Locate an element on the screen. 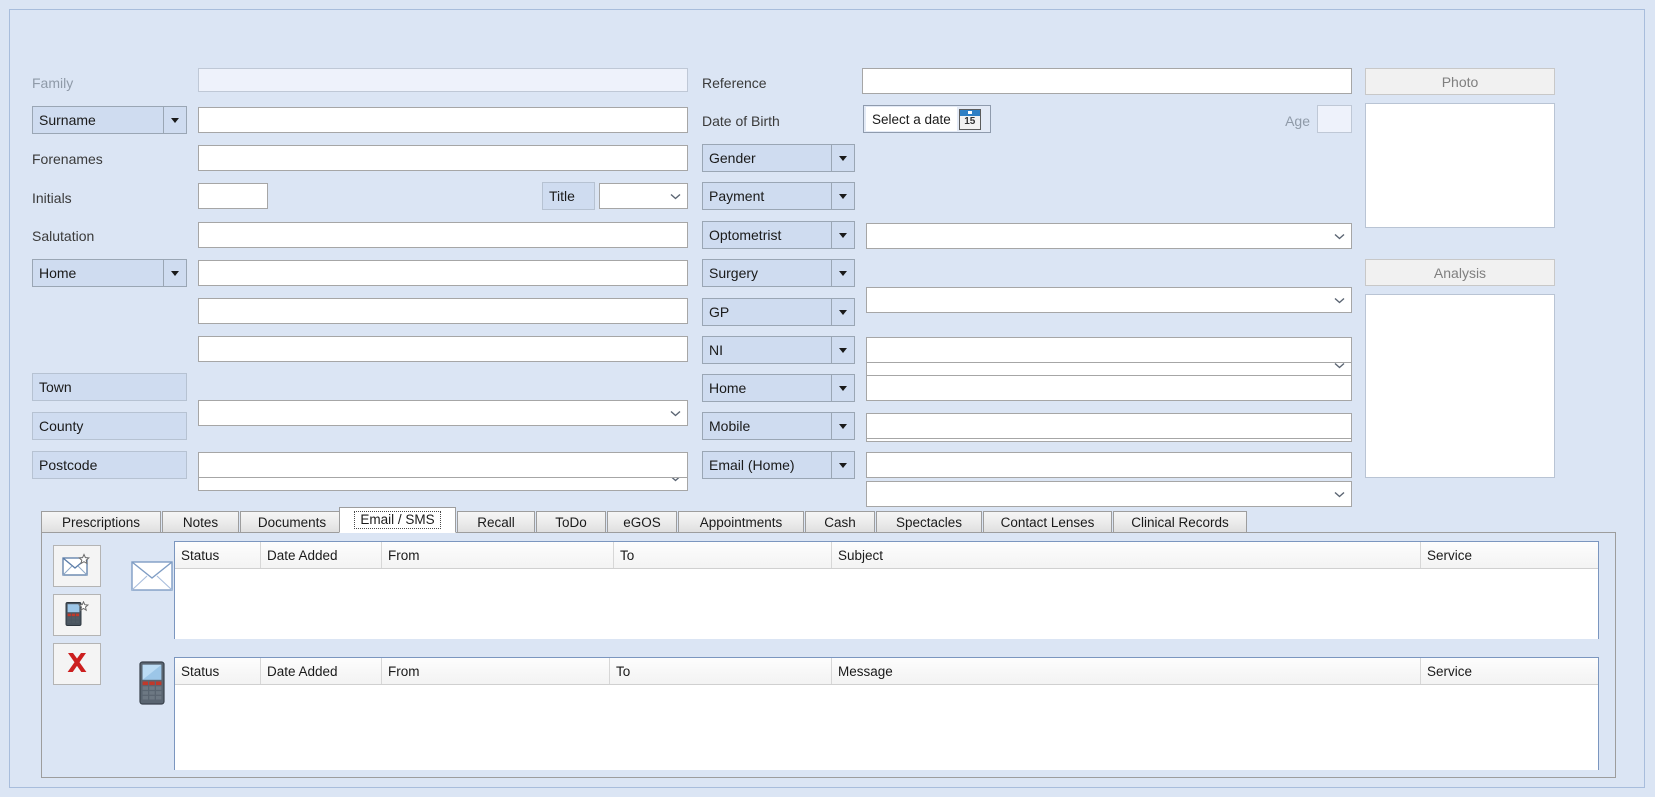 The height and width of the screenshot is (797, 1655). ni-label: NI is located at coordinates (716, 350).